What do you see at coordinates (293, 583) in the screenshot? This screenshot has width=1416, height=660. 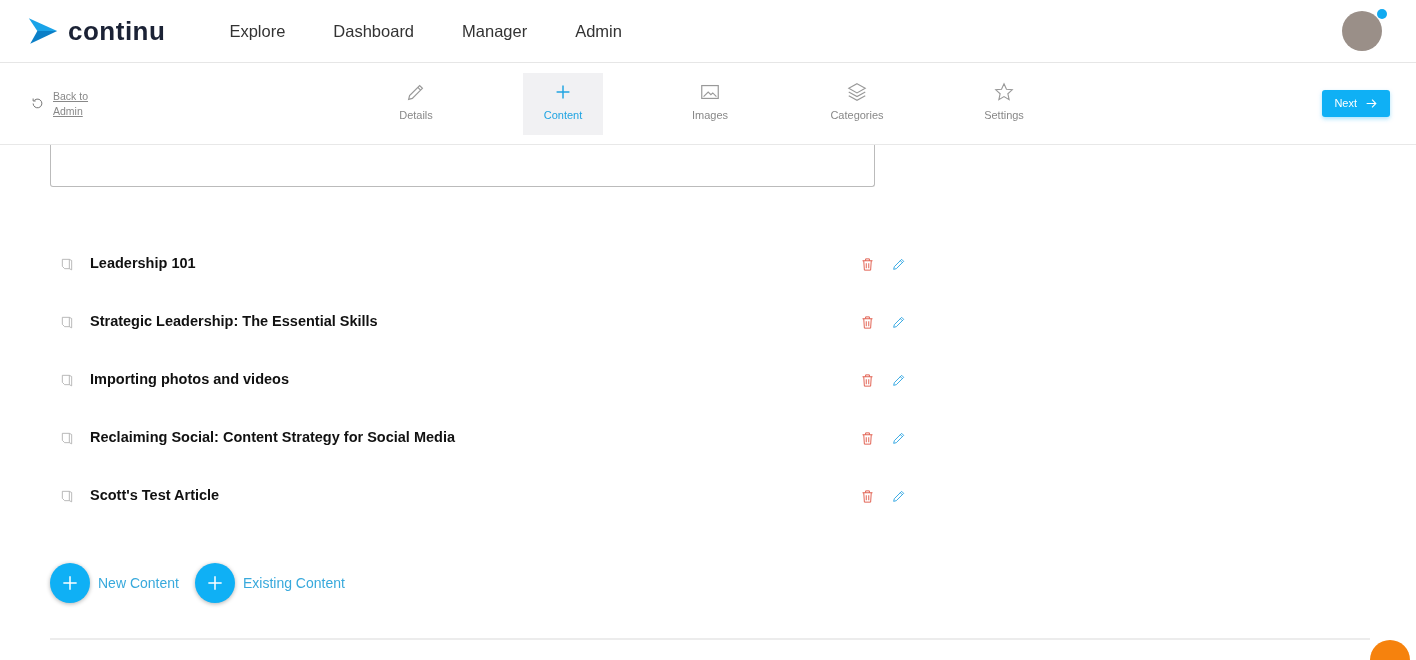 I see `add-link: Existing Content` at bounding box center [293, 583].